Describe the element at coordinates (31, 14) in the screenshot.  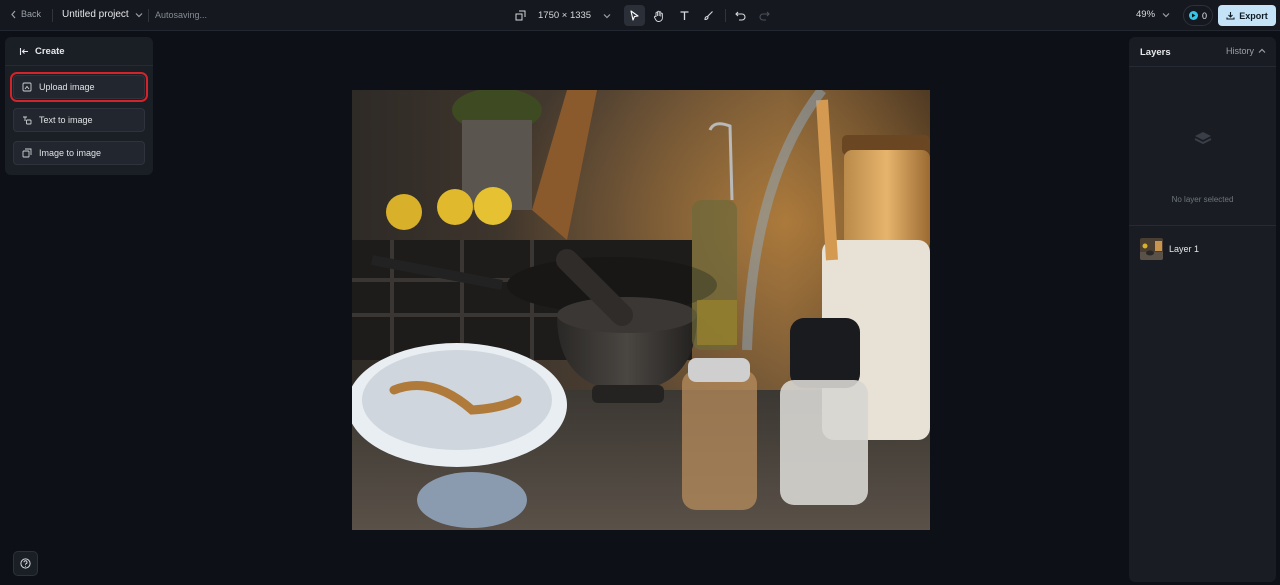
I see `back-label: Back` at that location.